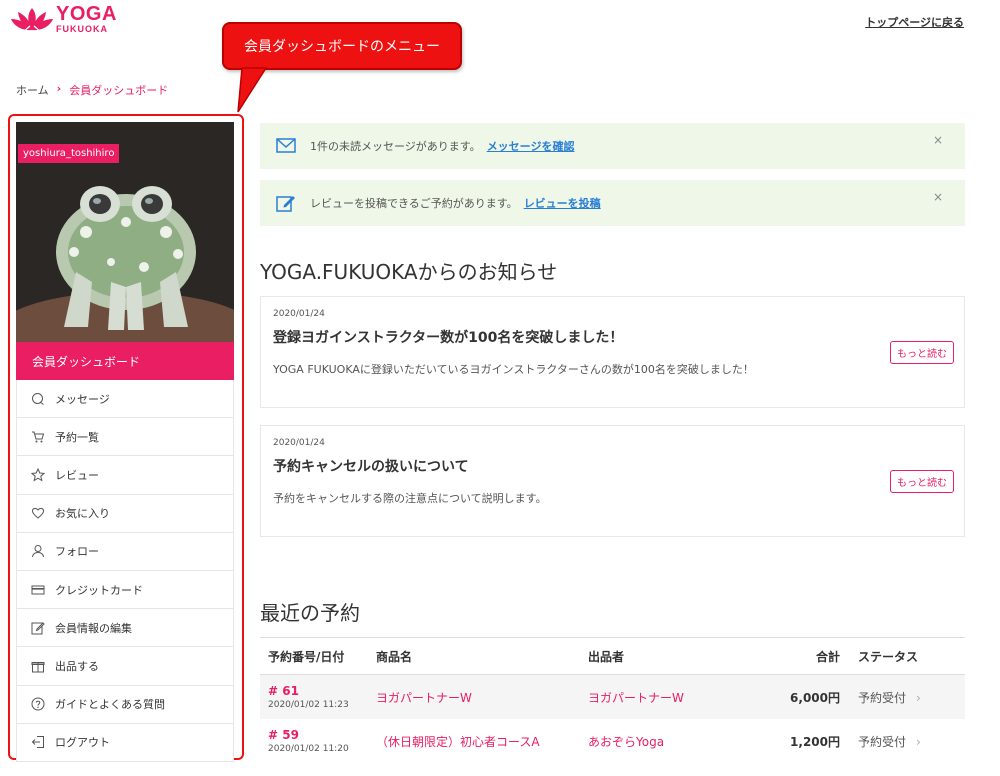  Describe the element at coordinates (38, 399) in the screenshot. I see `message-icon` at that location.